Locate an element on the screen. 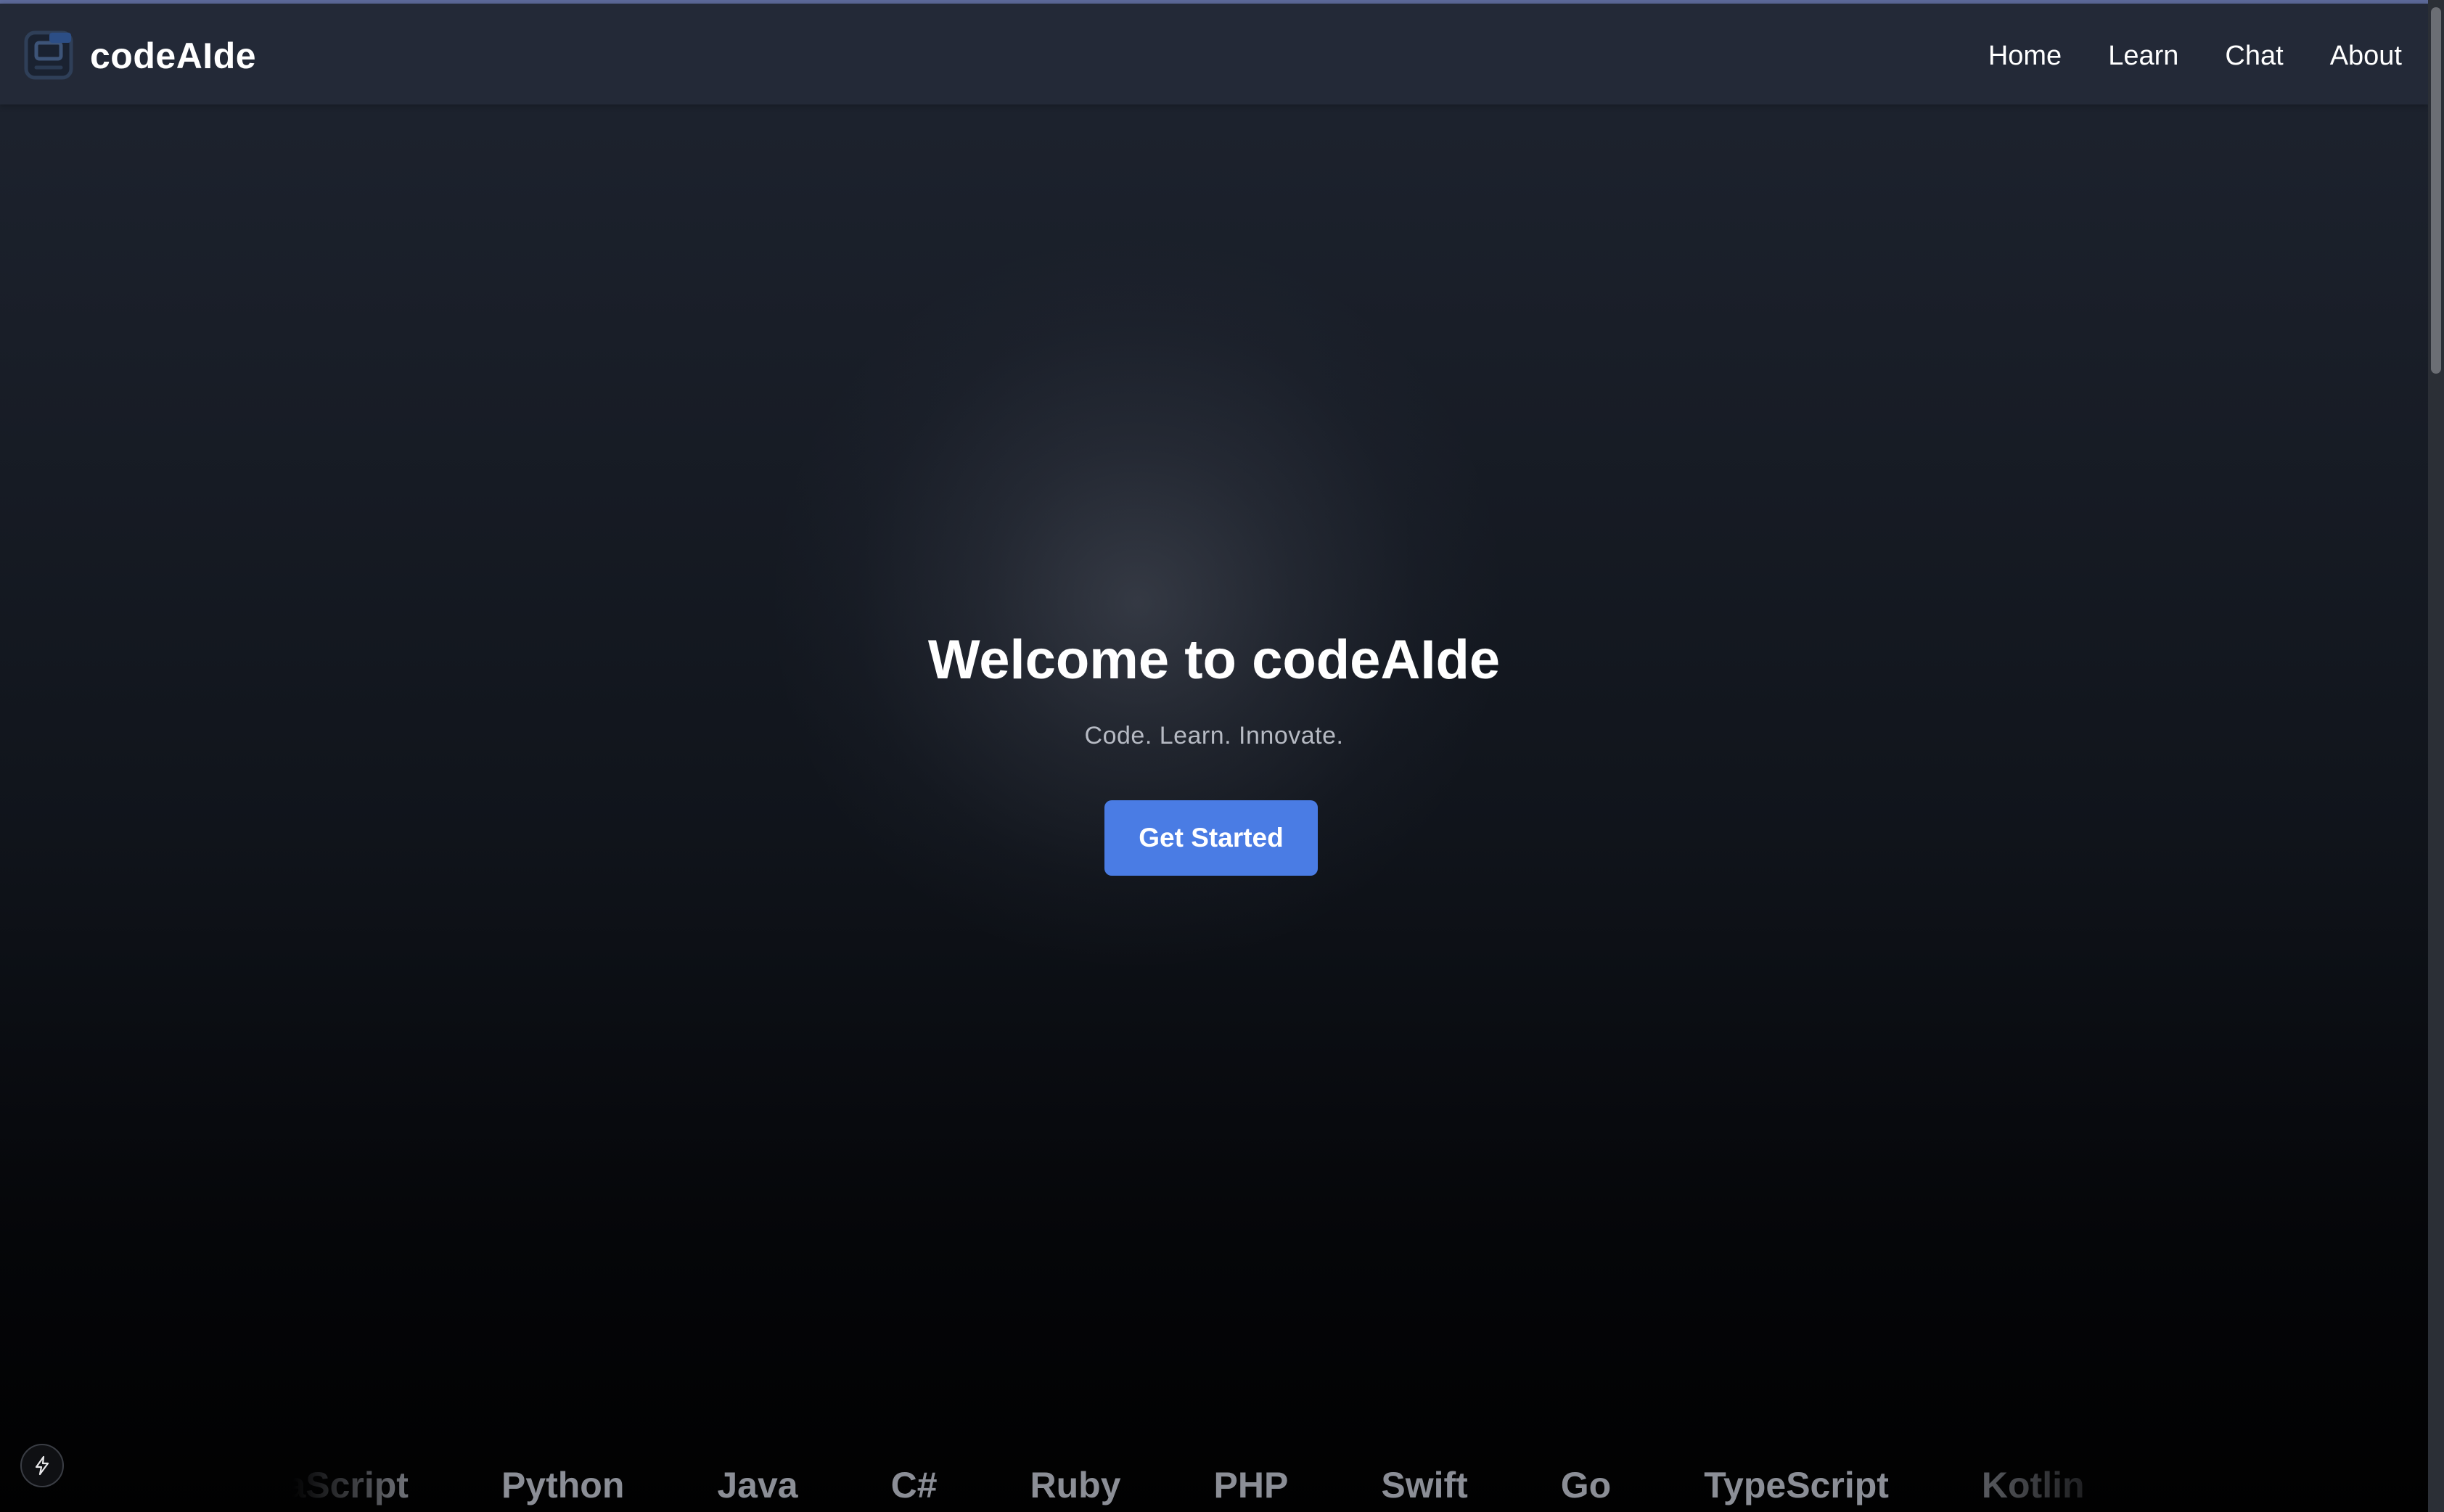  lightning-bolt-icon is located at coordinates (42, 1466).